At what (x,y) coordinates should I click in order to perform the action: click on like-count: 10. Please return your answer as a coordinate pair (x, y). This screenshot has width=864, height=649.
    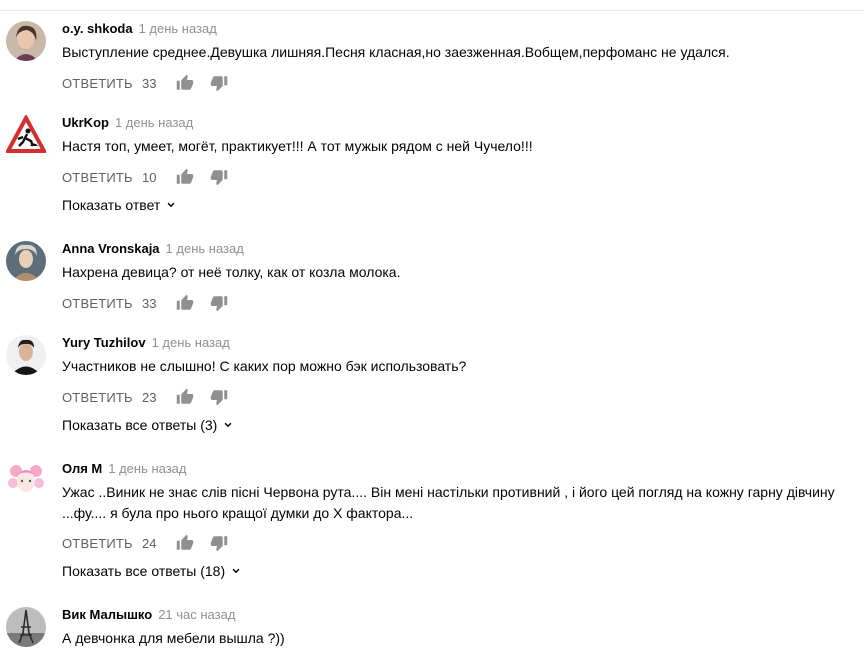
    Looking at the image, I should click on (149, 177).